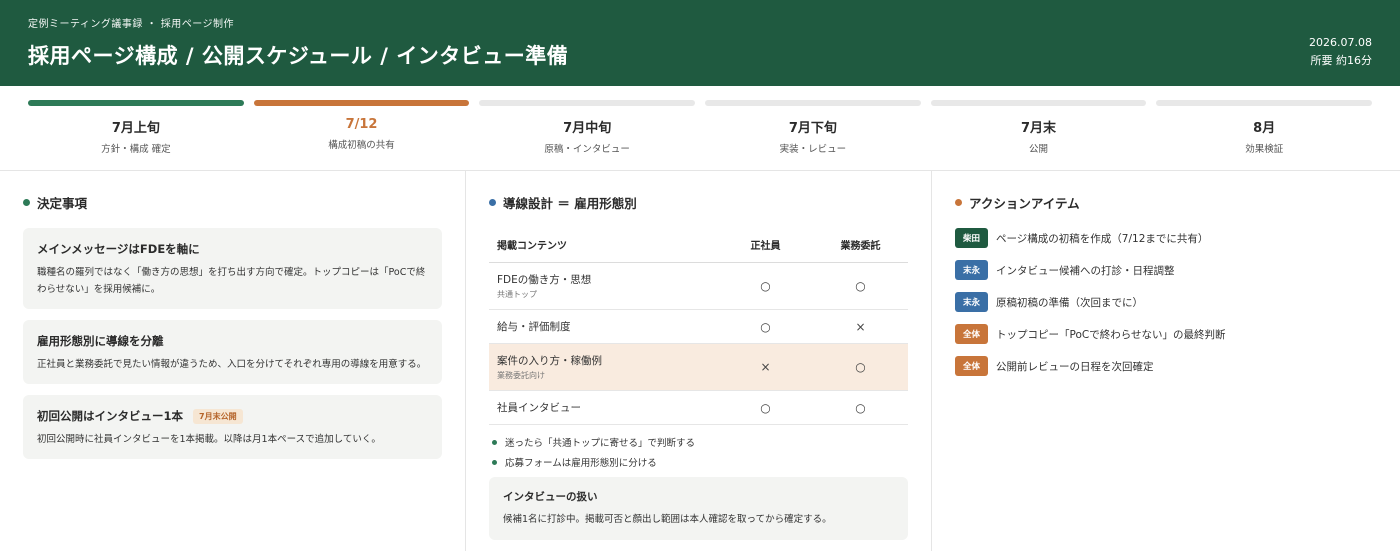 This screenshot has height=552, width=1400. Describe the element at coordinates (570, 203) in the screenshot. I see `flow-title: 導線設計 ＝ 雇用形態別` at that location.